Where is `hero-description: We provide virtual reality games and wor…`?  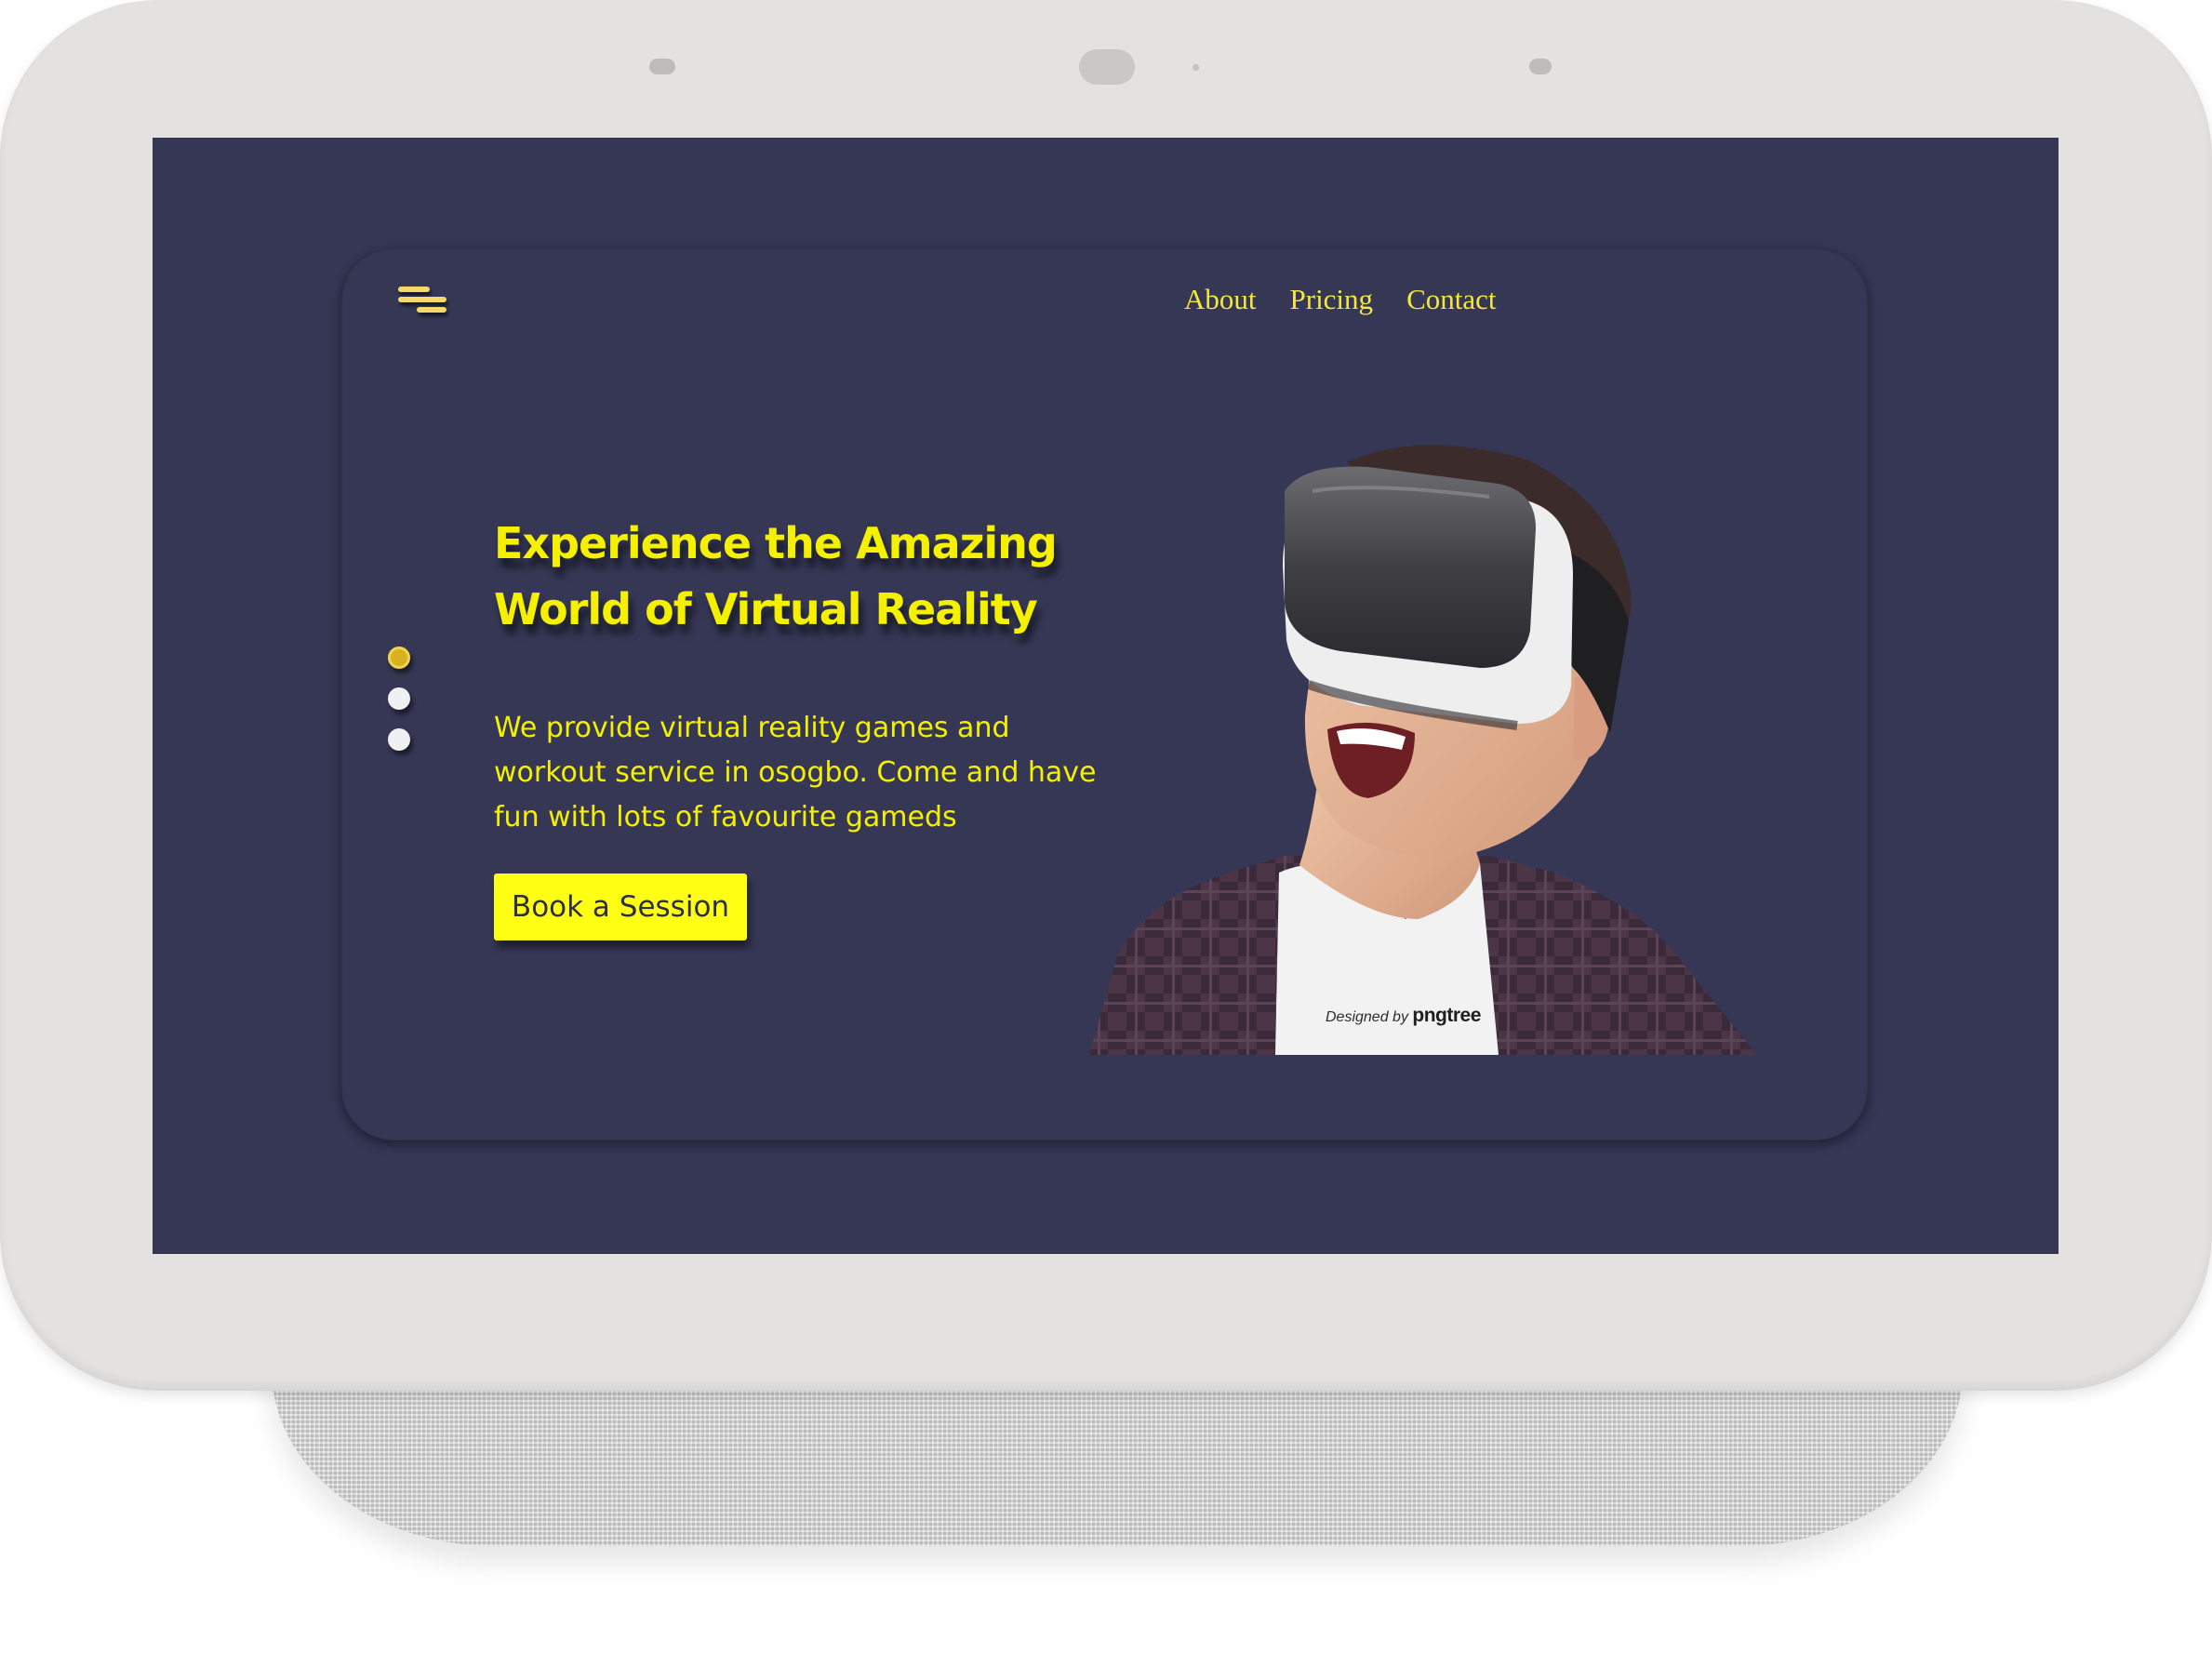
hero-description: We provide virtual reality games and wor… is located at coordinates (796, 773).